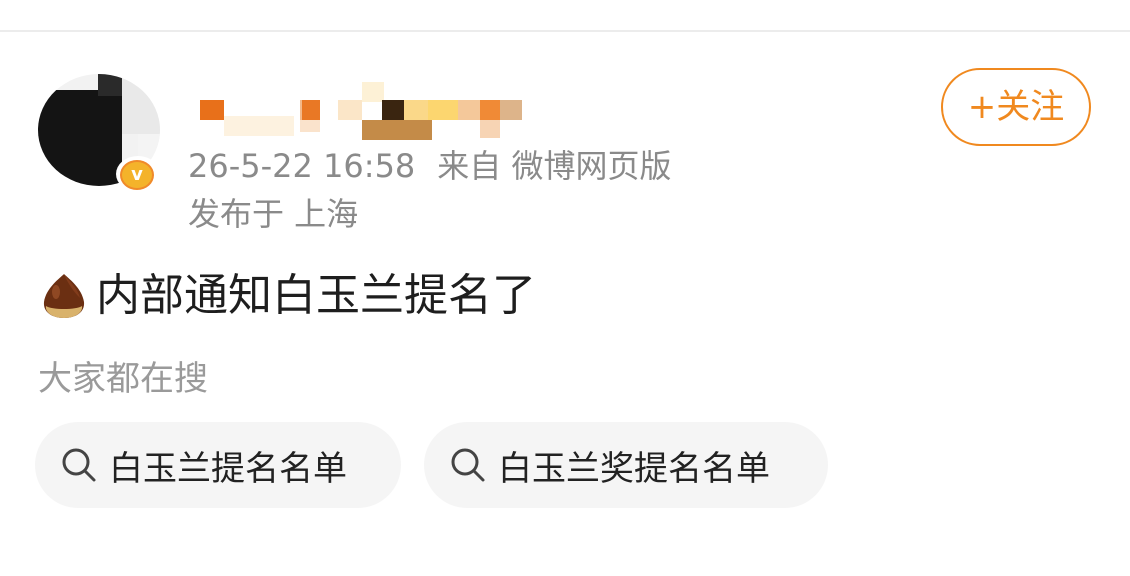  I want to click on post-meta: 26-5-22 16:58 来自 微博网页版, so click(429, 166).